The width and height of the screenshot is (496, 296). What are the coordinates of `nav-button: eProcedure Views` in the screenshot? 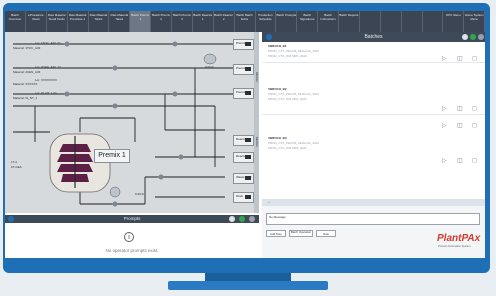 It's located at (36, 21).